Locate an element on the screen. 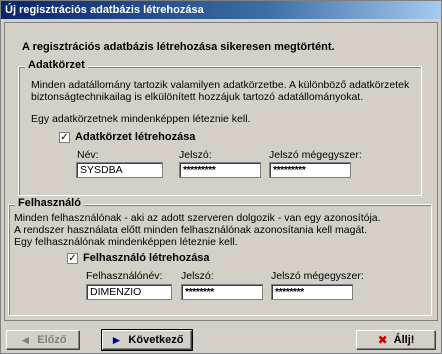 The height and width of the screenshot is (354, 442). next-button: ► Következő is located at coordinates (147, 340).